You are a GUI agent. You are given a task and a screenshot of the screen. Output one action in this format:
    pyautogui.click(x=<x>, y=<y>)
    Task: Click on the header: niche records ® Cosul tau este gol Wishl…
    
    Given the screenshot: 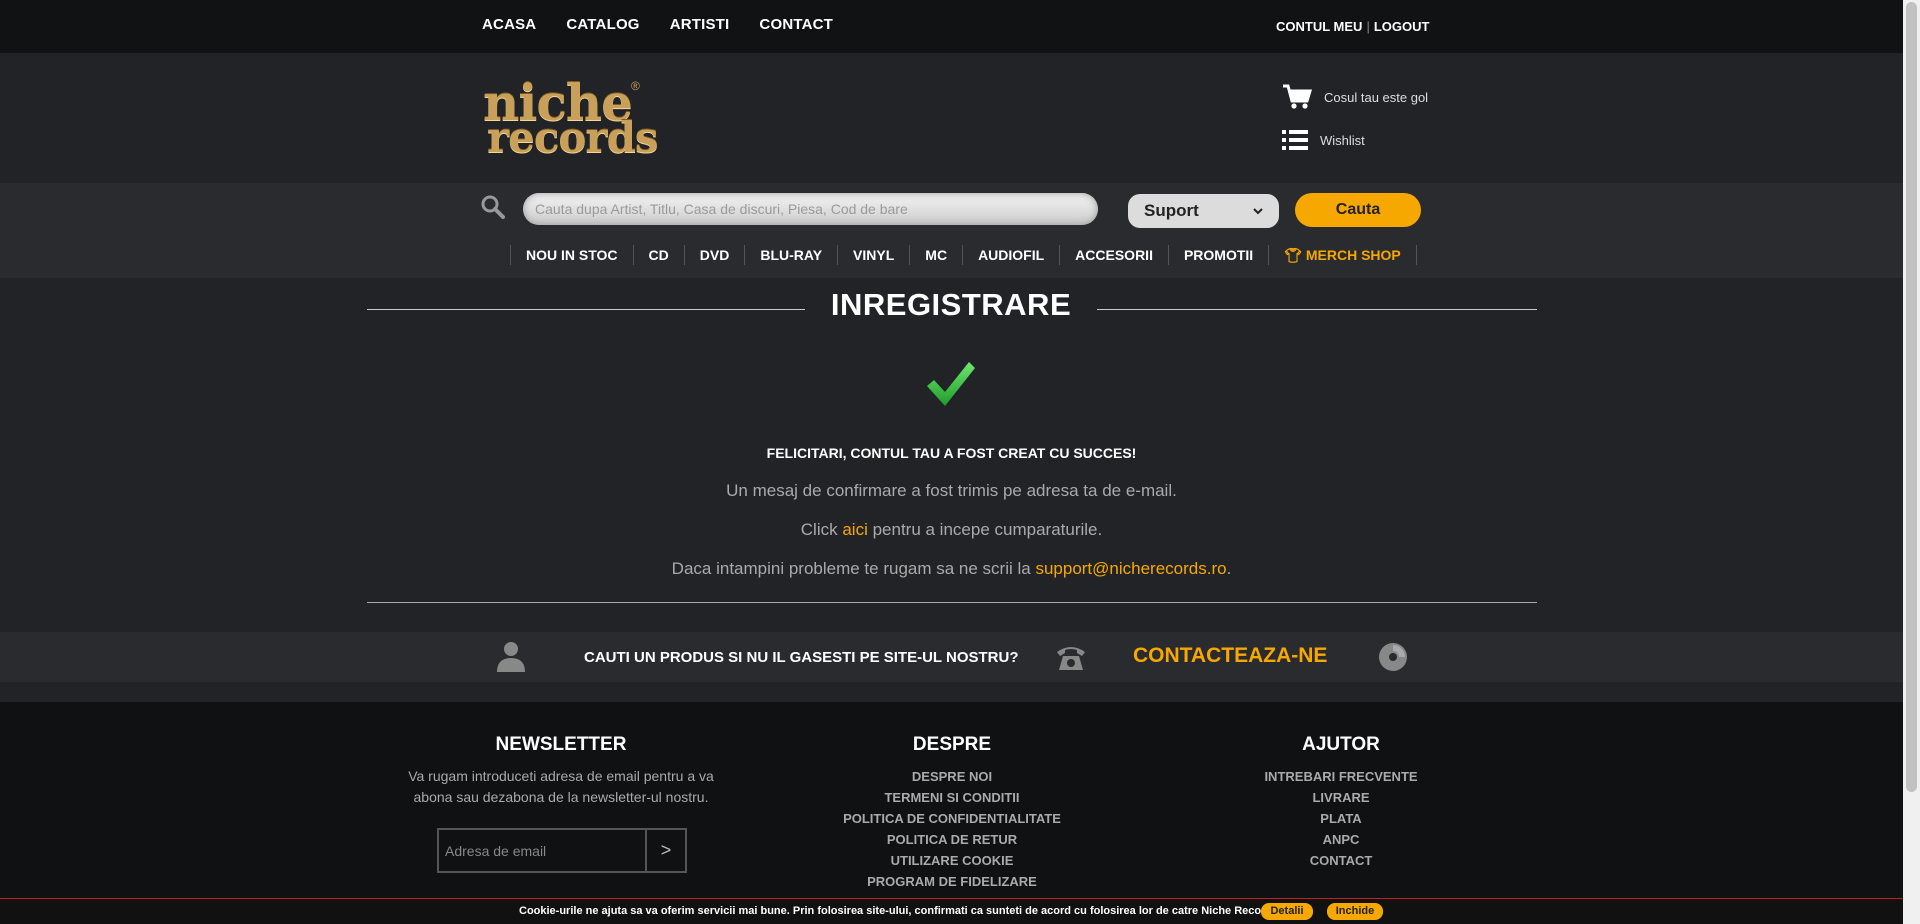 What is the action you would take?
    pyautogui.click(x=951, y=118)
    